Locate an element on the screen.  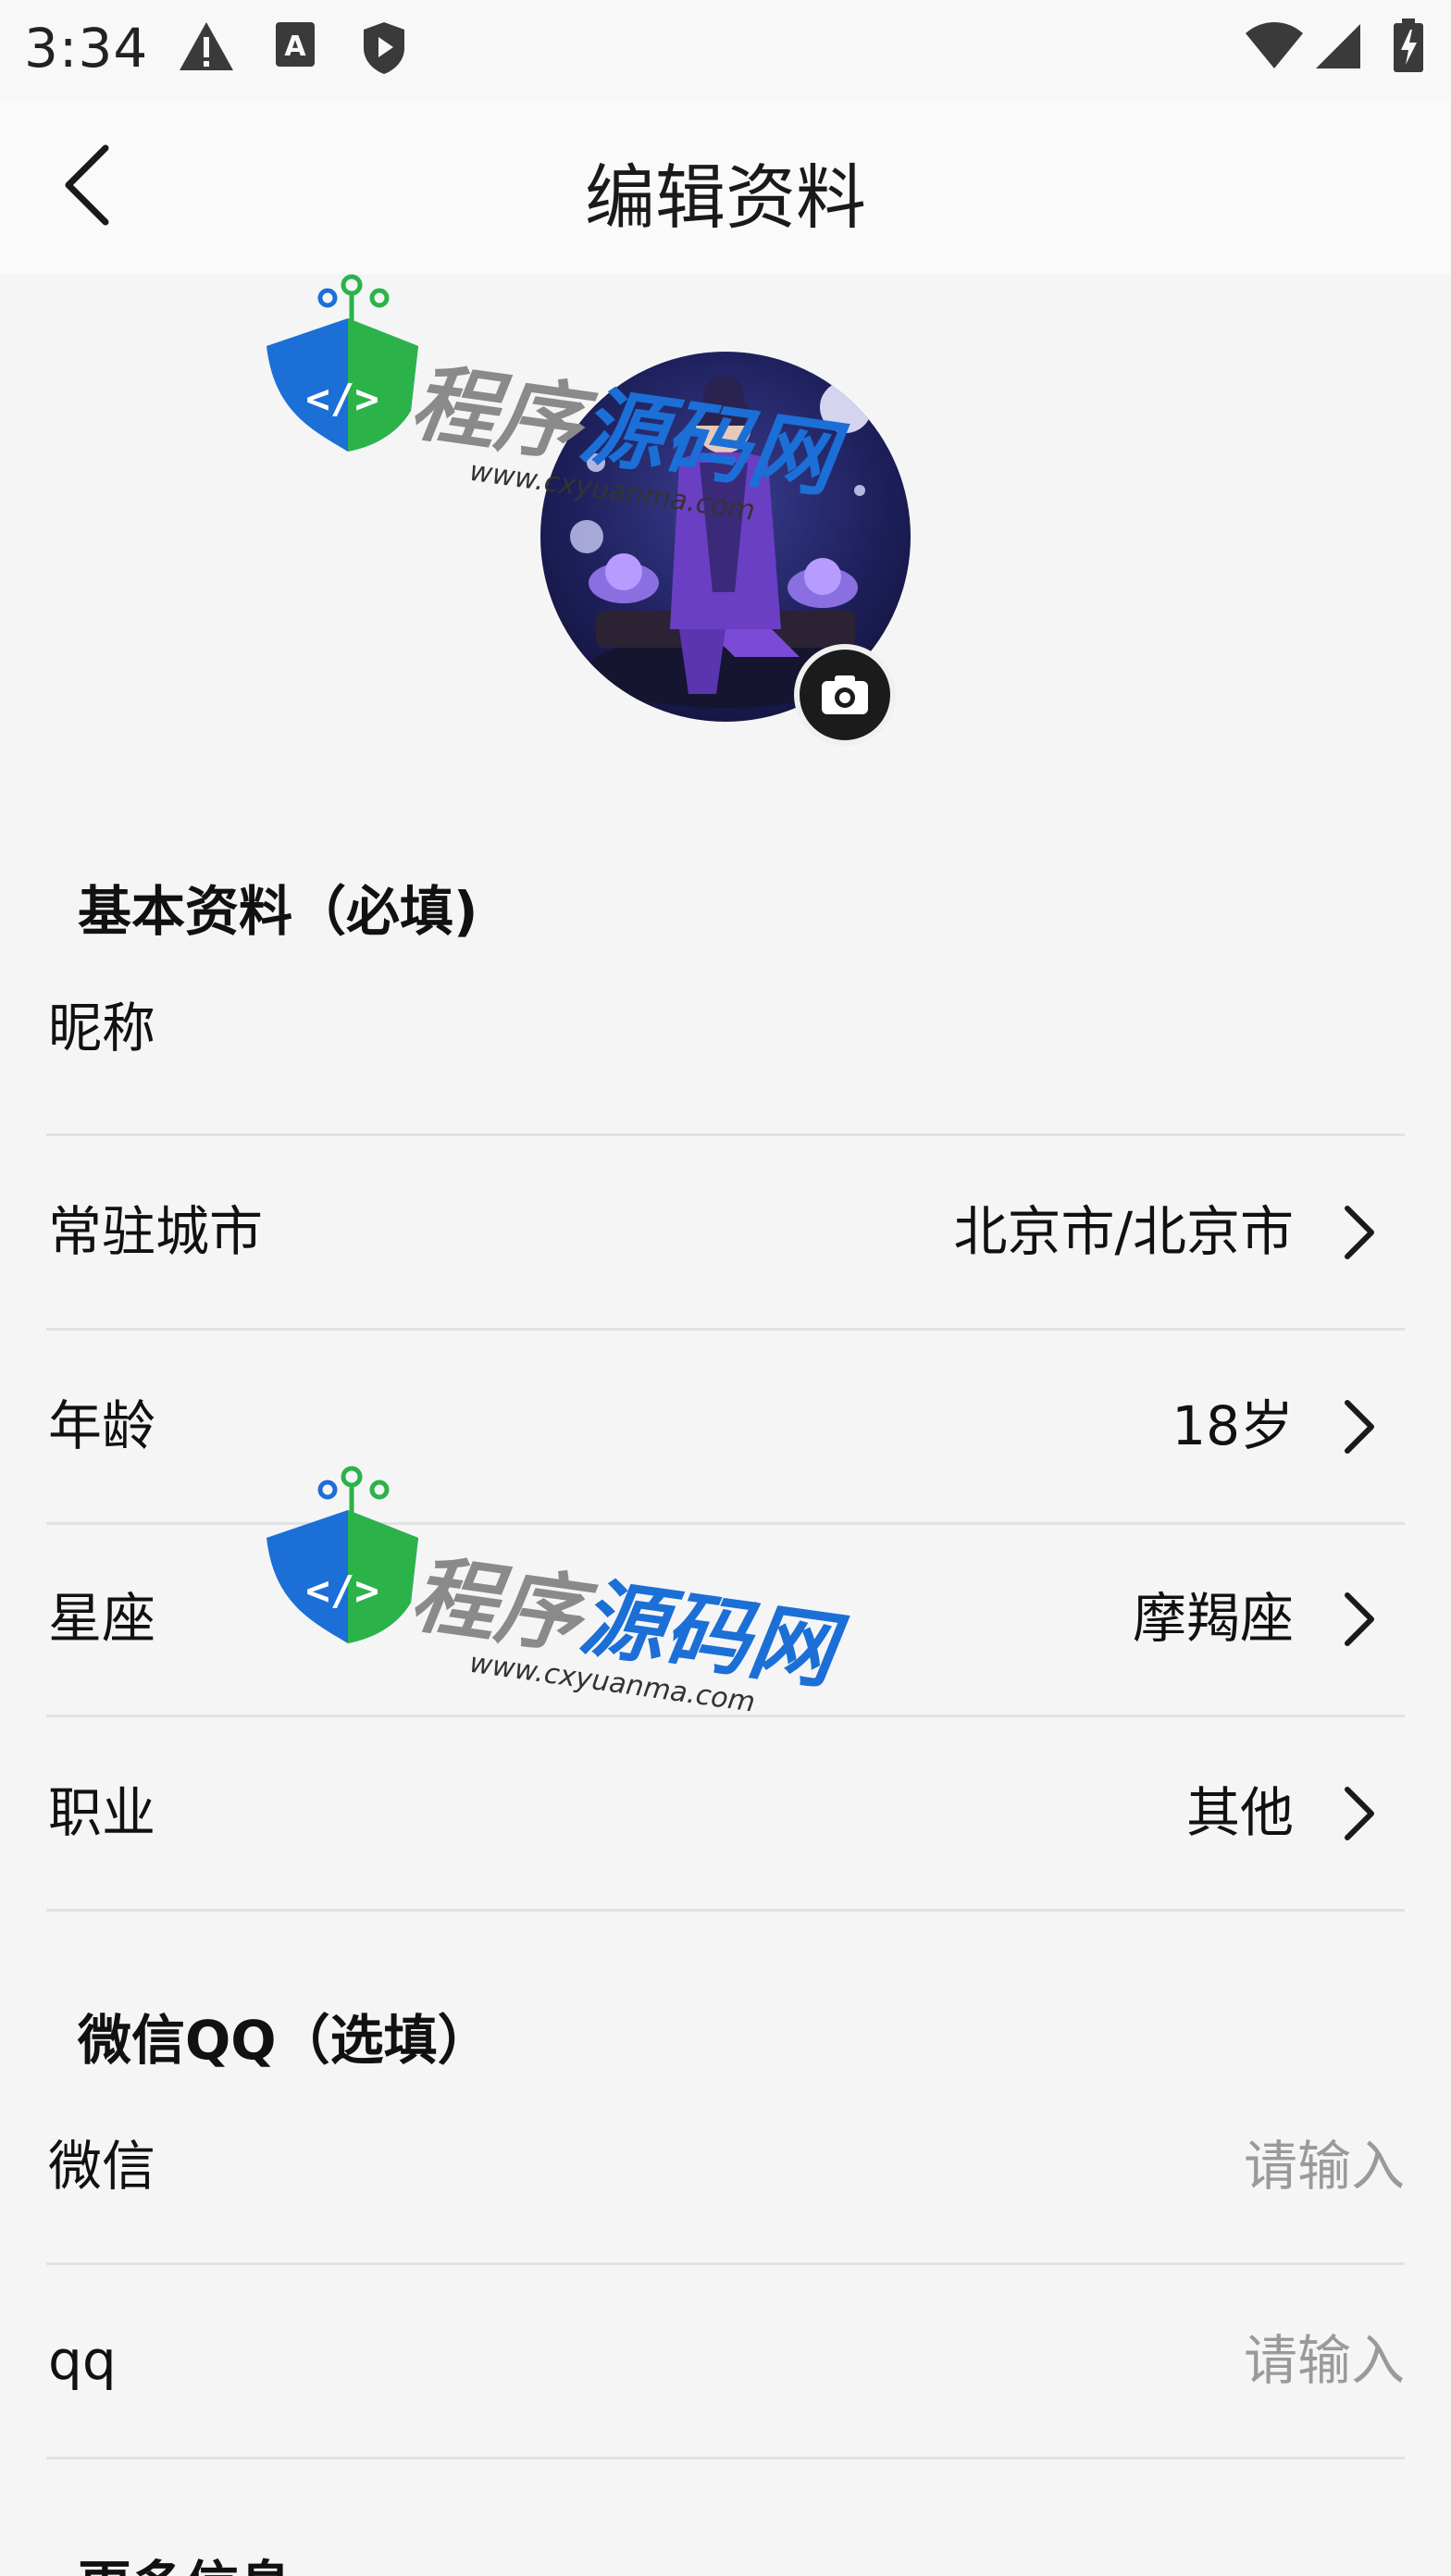
city-value: 北京市/北京市 is located at coordinates (1123, 1231).